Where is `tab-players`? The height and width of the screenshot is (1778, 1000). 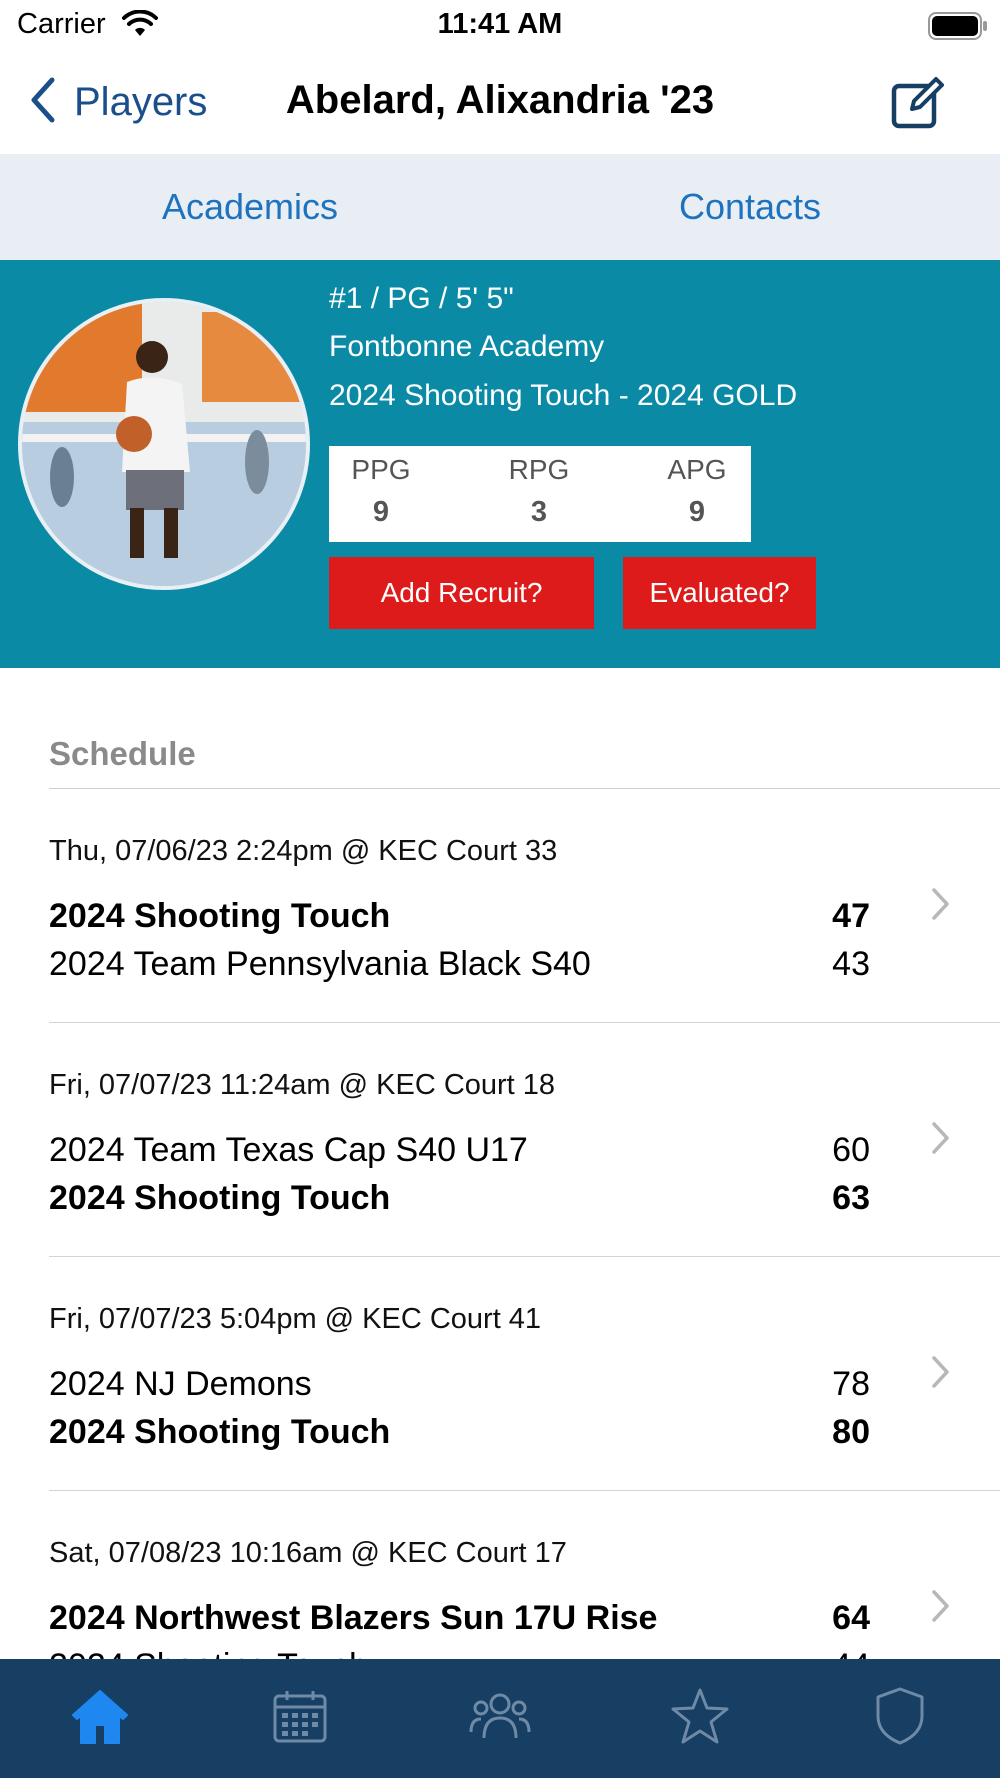
tab-players is located at coordinates (500, 1718).